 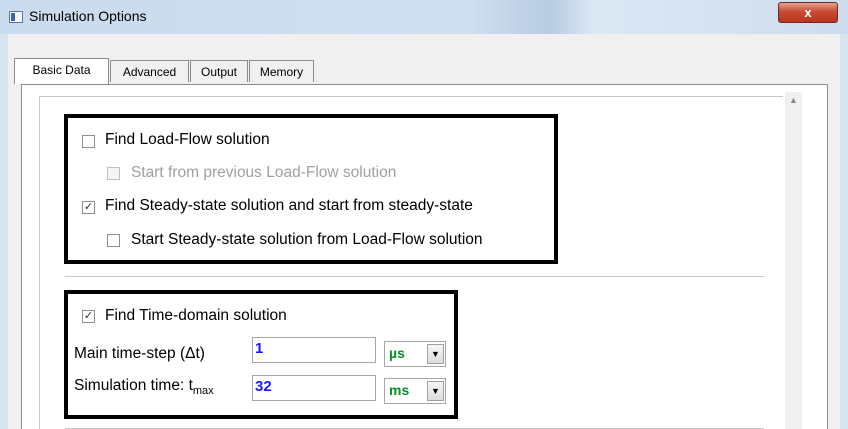 I want to click on simulation-time-unit-value: ms, so click(x=399, y=390).